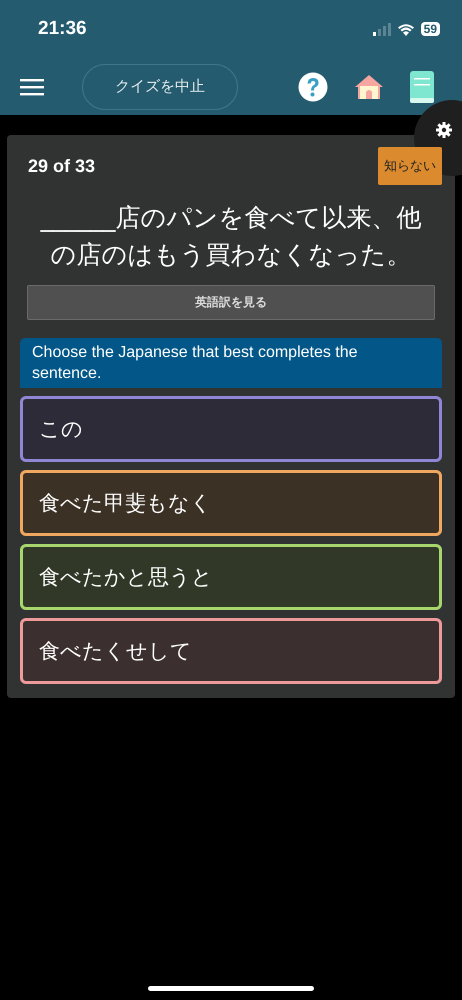  What do you see at coordinates (230, 236) in the screenshot?
I see `question-text: ______店のパンを食べて以来、他の店のはもう買わなくなった。` at bounding box center [230, 236].